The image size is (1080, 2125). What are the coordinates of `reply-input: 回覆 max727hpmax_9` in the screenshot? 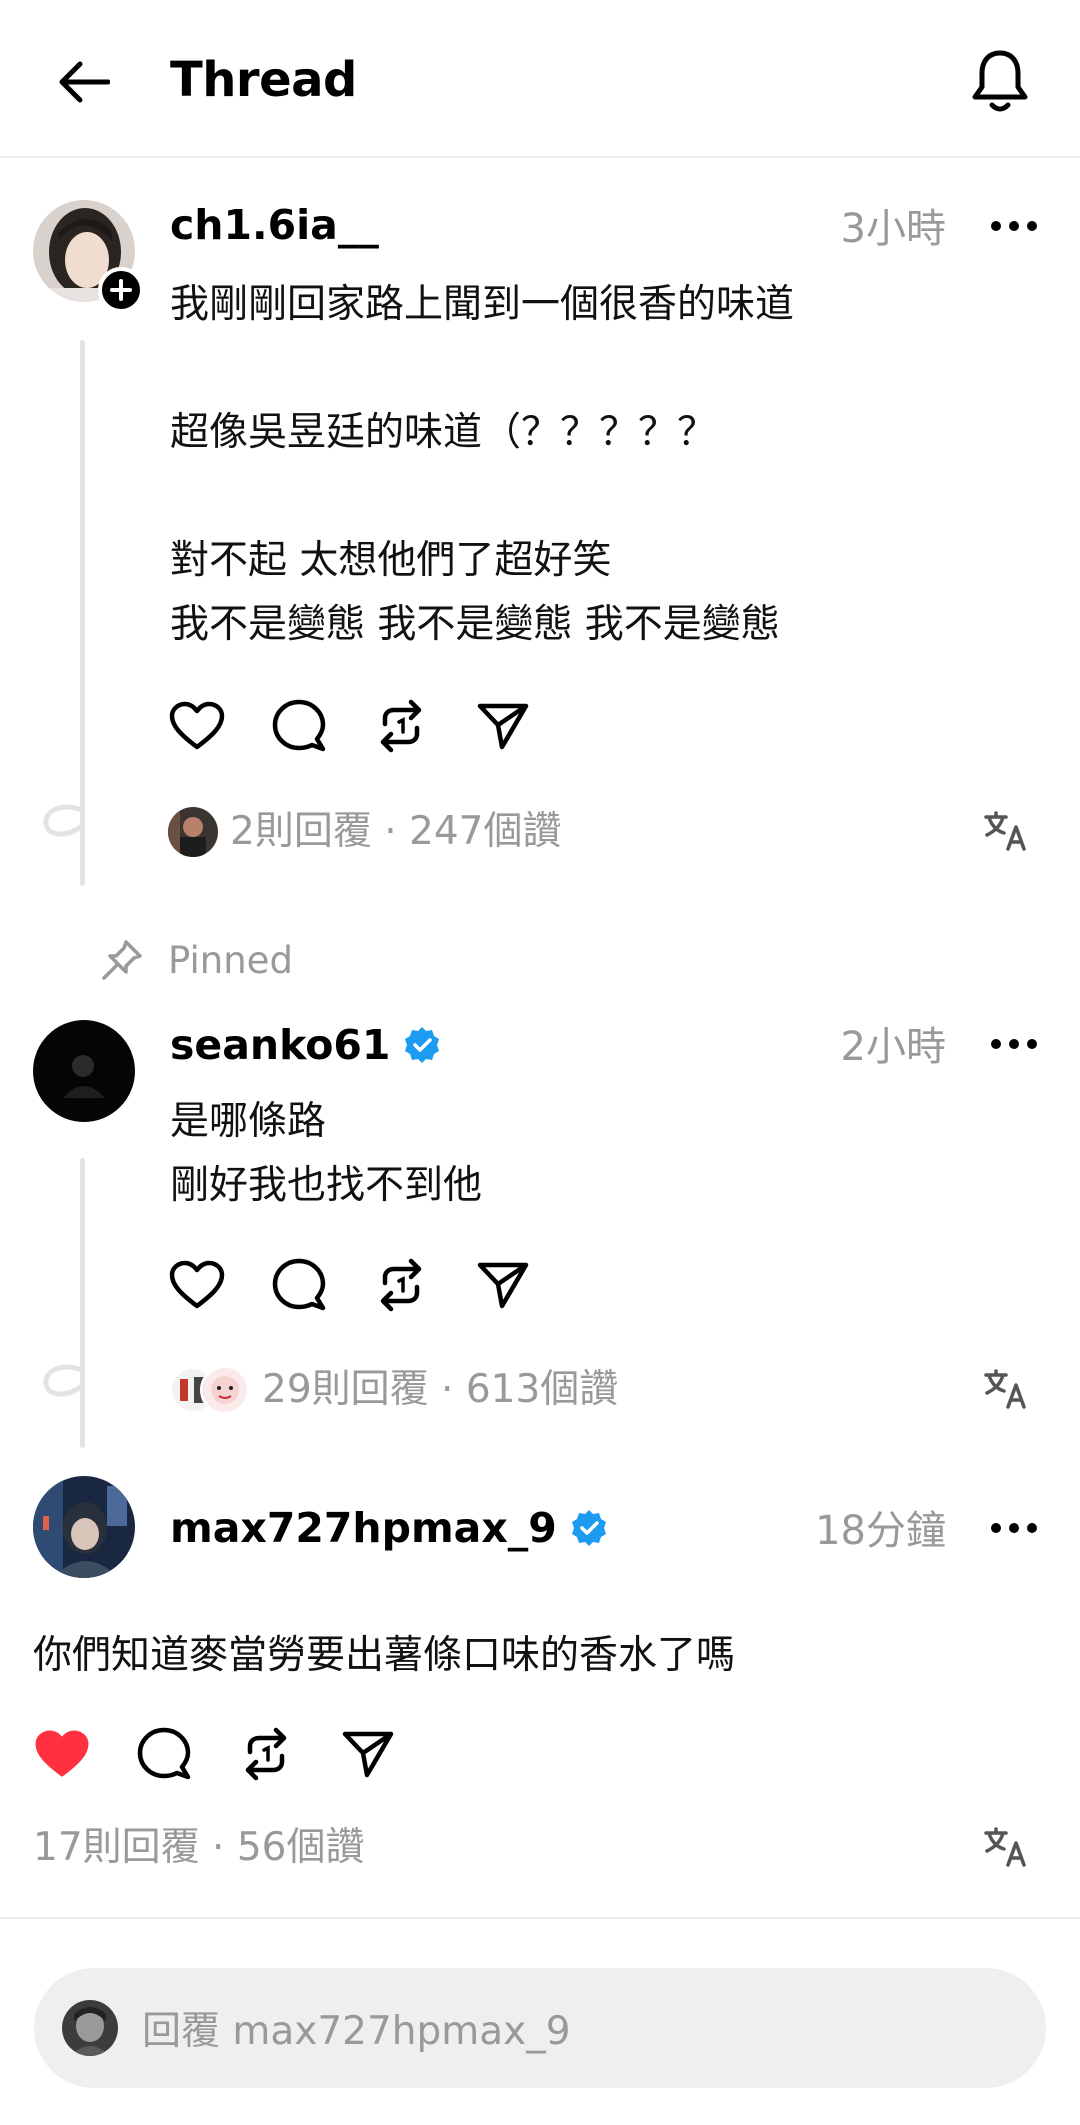 It's located at (540, 2028).